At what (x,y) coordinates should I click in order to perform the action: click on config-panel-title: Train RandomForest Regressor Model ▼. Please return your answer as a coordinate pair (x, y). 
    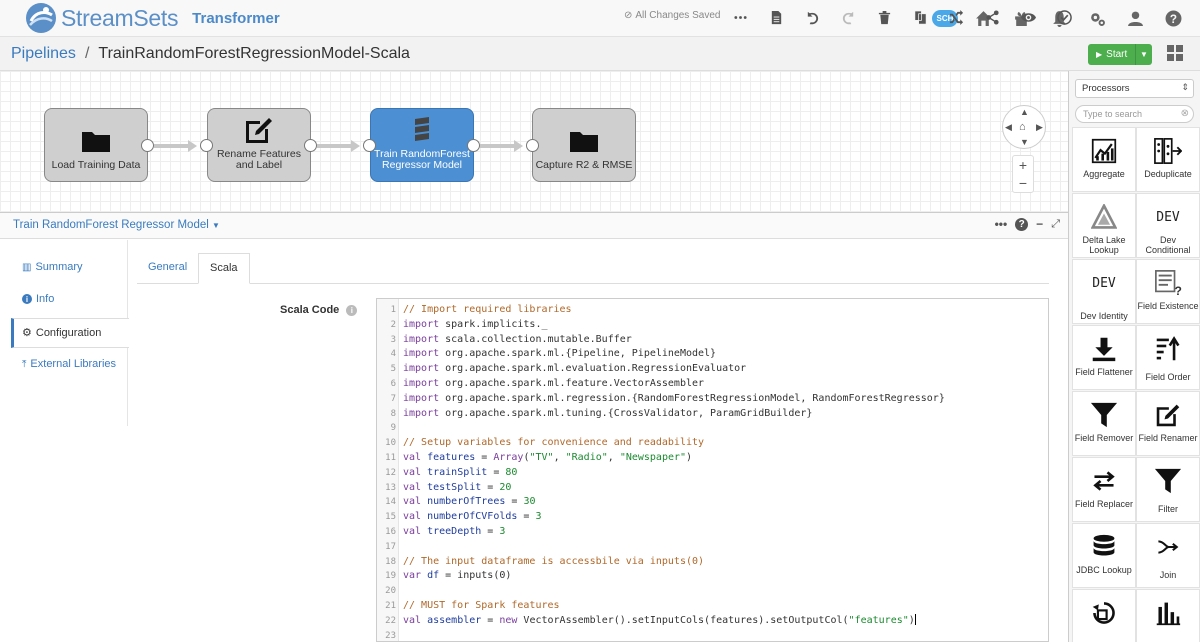
    Looking at the image, I should click on (116, 225).